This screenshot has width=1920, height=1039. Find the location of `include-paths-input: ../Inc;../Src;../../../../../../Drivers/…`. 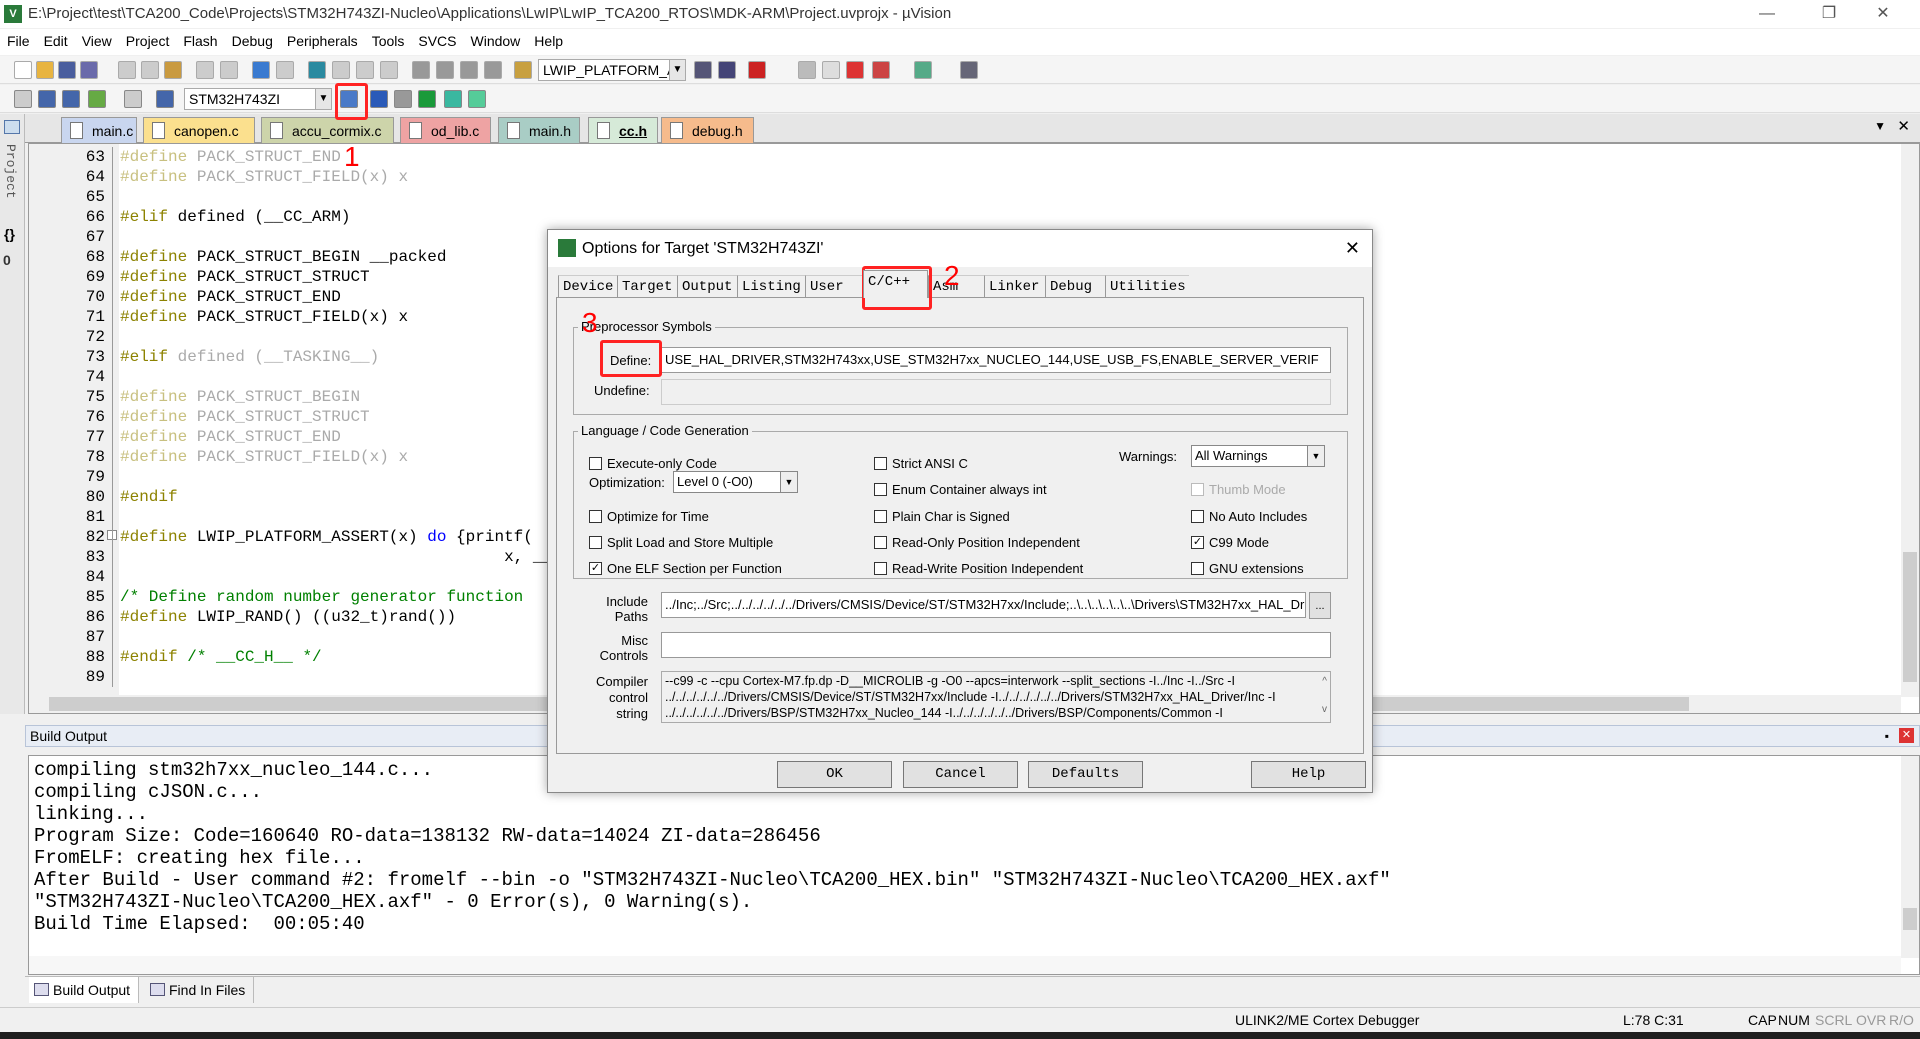

include-paths-input: ../Inc;../Src;../../../../../../Drivers/… is located at coordinates (983, 605).